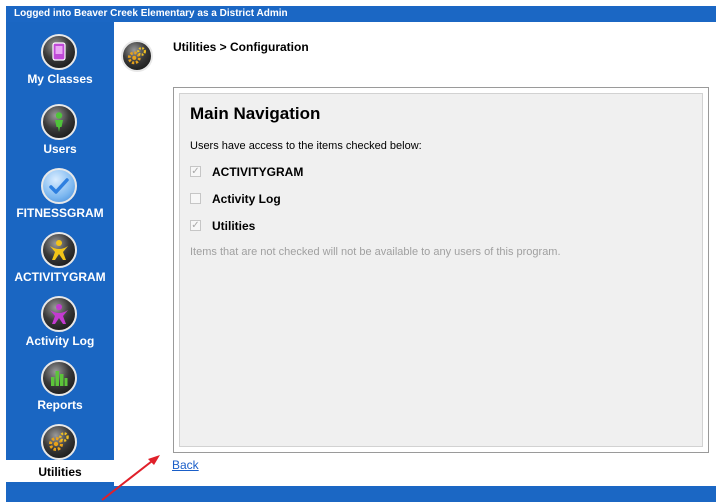 This screenshot has height=502, width=716. Describe the element at coordinates (59, 122) in the screenshot. I see `users-icon` at that location.